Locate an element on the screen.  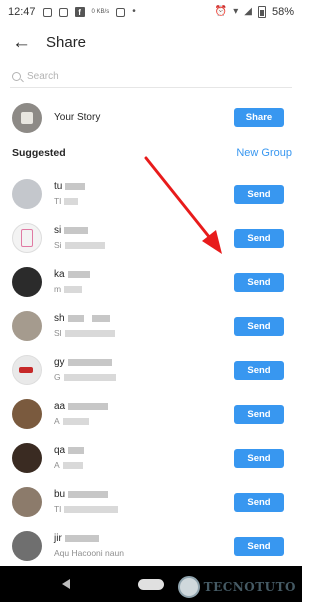
wifi-icon: ▾ is located at coordinates (236, 11).